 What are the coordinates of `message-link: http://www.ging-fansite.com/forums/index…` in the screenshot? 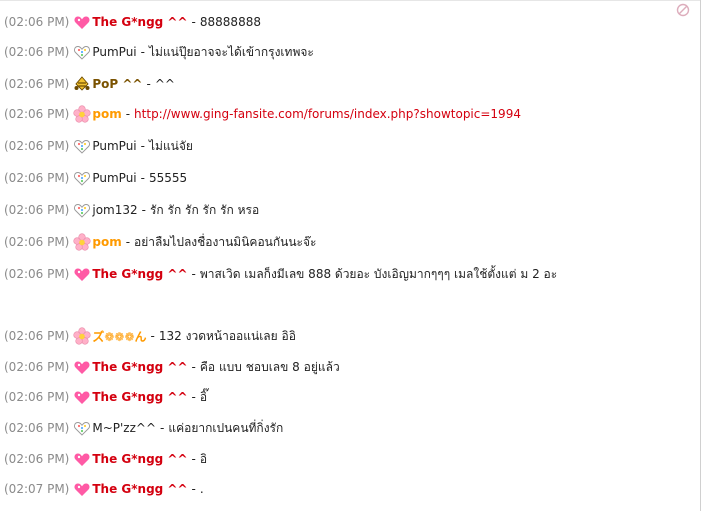 It's located at (327, 114).